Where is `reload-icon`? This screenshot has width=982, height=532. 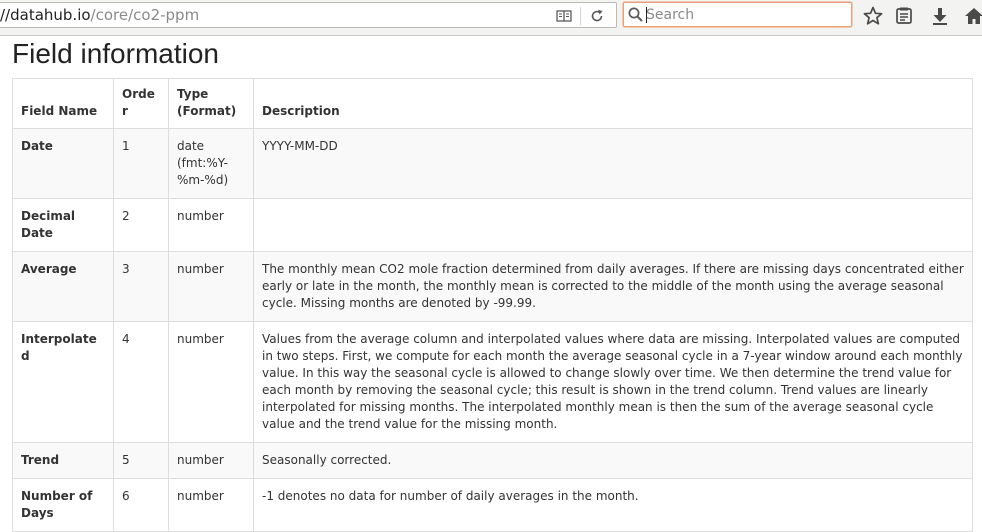 reload-icon is located at coordinates (597, 16).